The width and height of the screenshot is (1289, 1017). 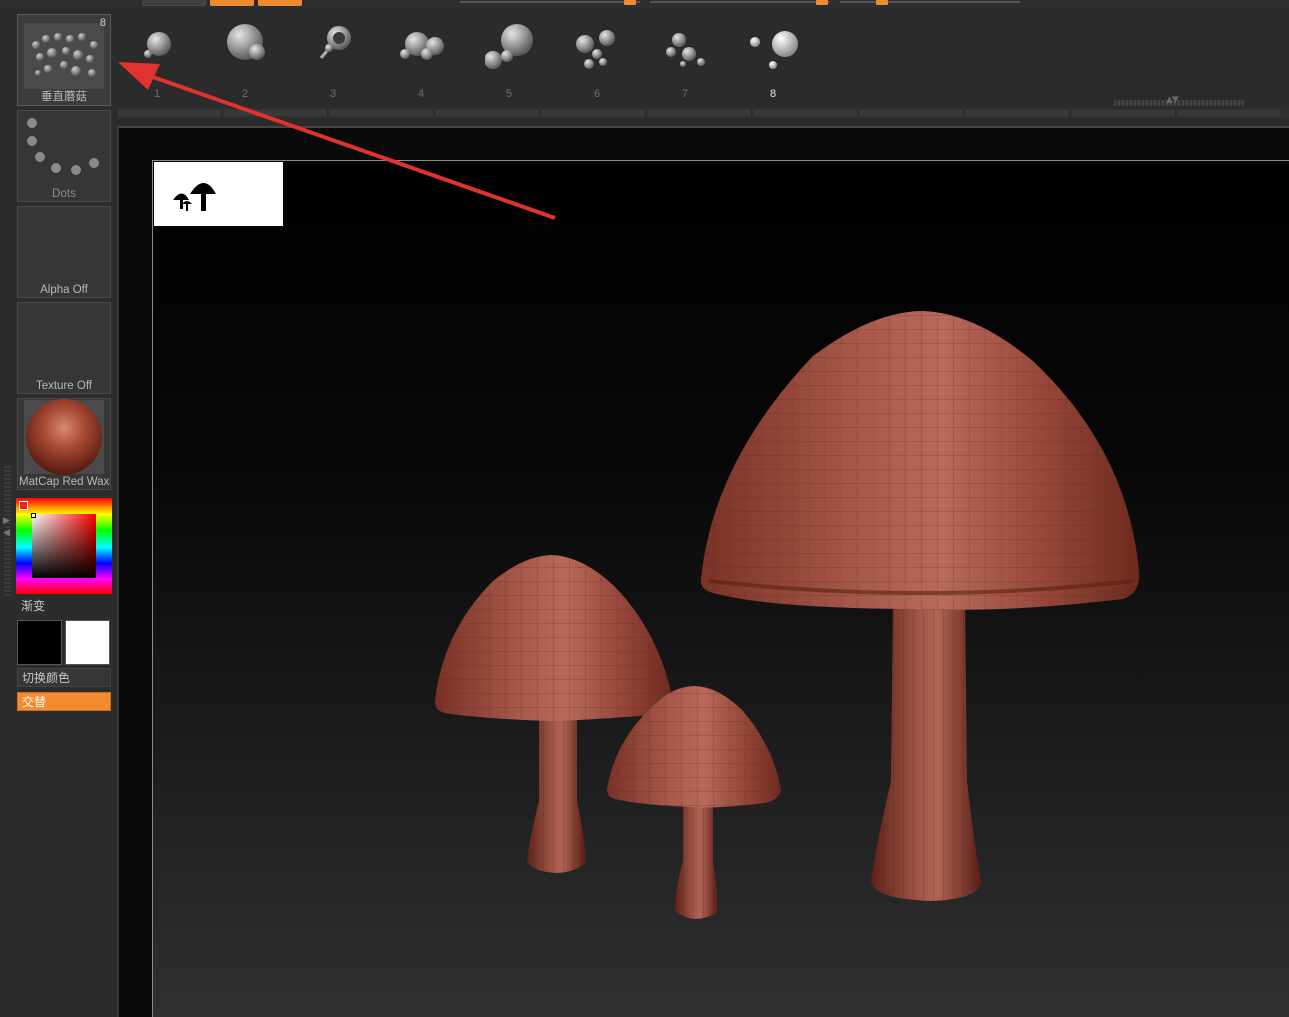 I want to click on brush-variant-number: 7, so click(x=685, y=94).